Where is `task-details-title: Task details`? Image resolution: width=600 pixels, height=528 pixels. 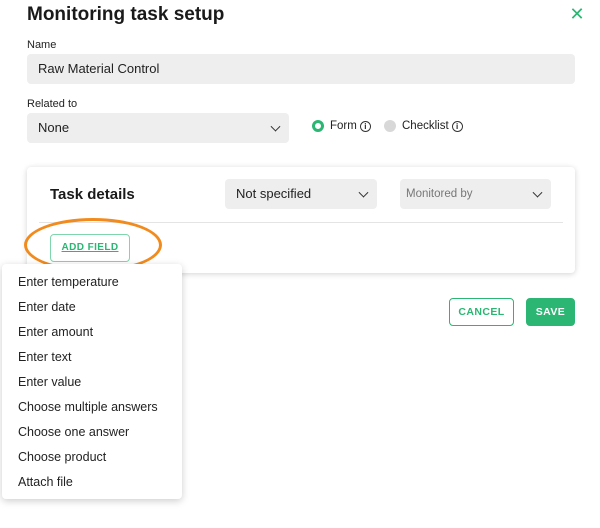 task-details-title: Task details is located at coordinates (92, 194).